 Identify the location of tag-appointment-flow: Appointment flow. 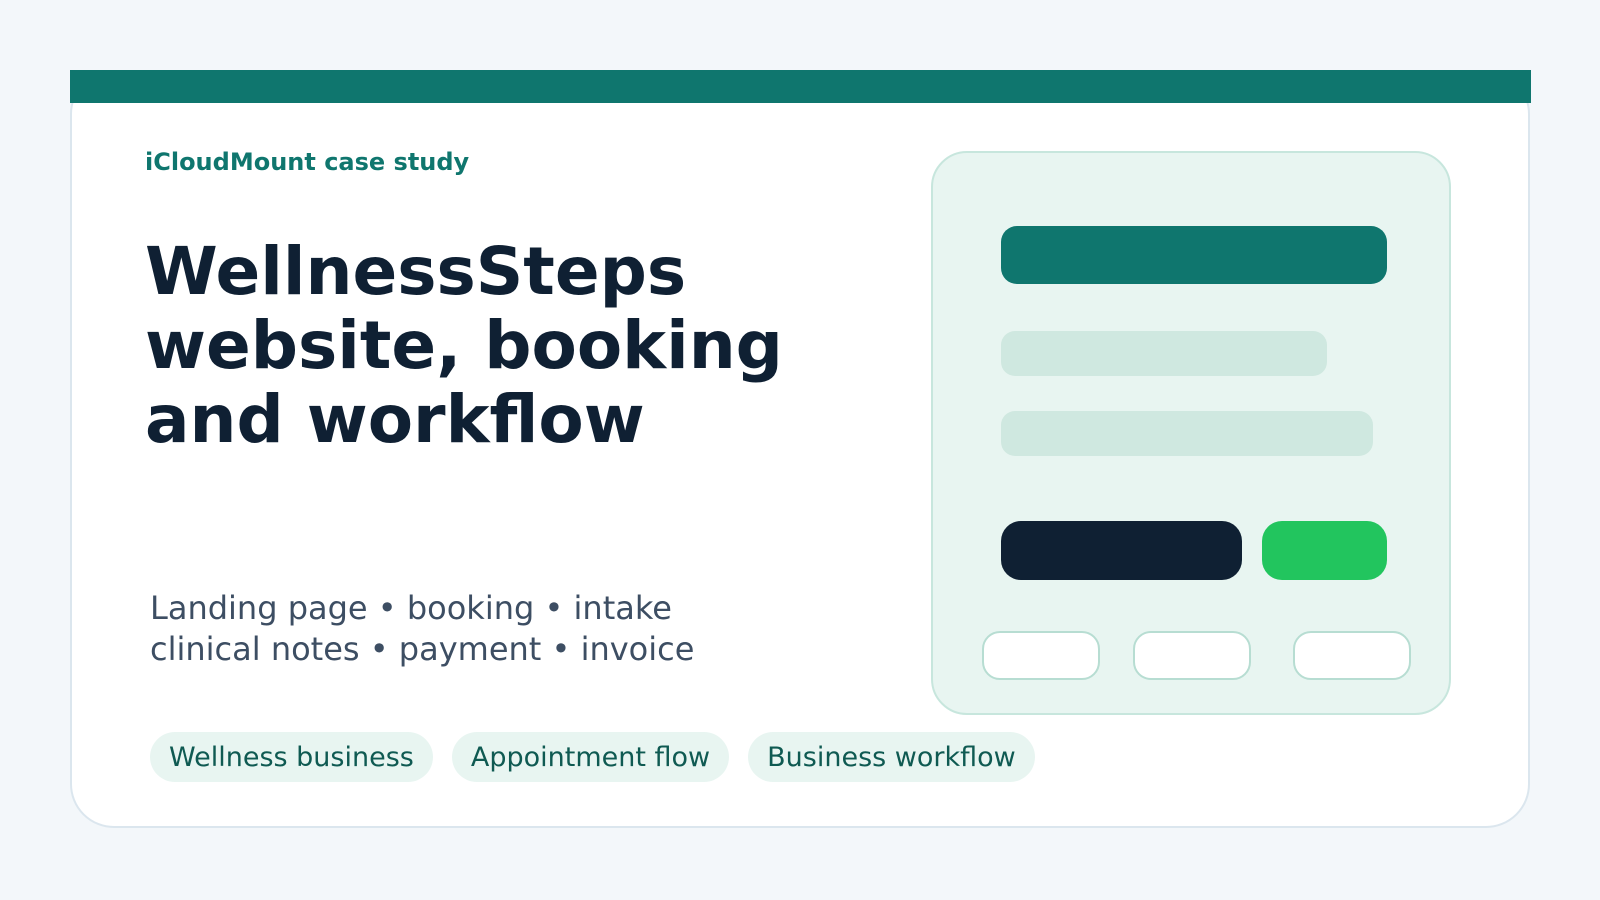
(590, 757).